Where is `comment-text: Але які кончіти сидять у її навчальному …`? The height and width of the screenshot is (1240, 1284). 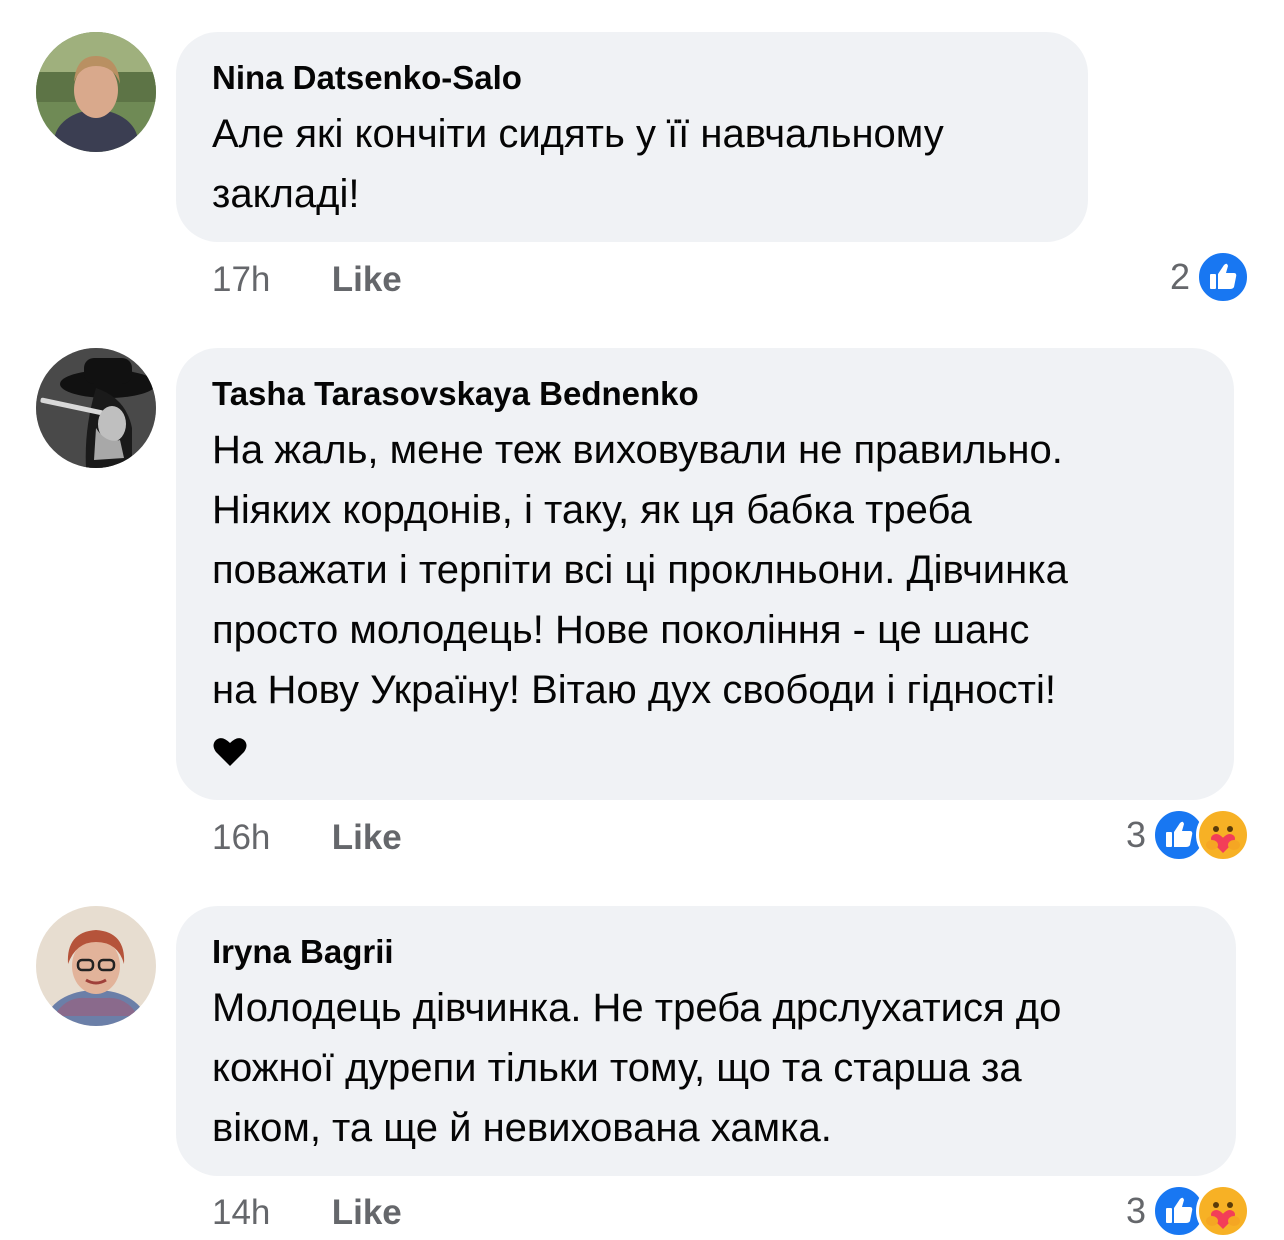
comment-text: Але які кончіти сидять у її навчальному … is located at coordinates (632, 164).